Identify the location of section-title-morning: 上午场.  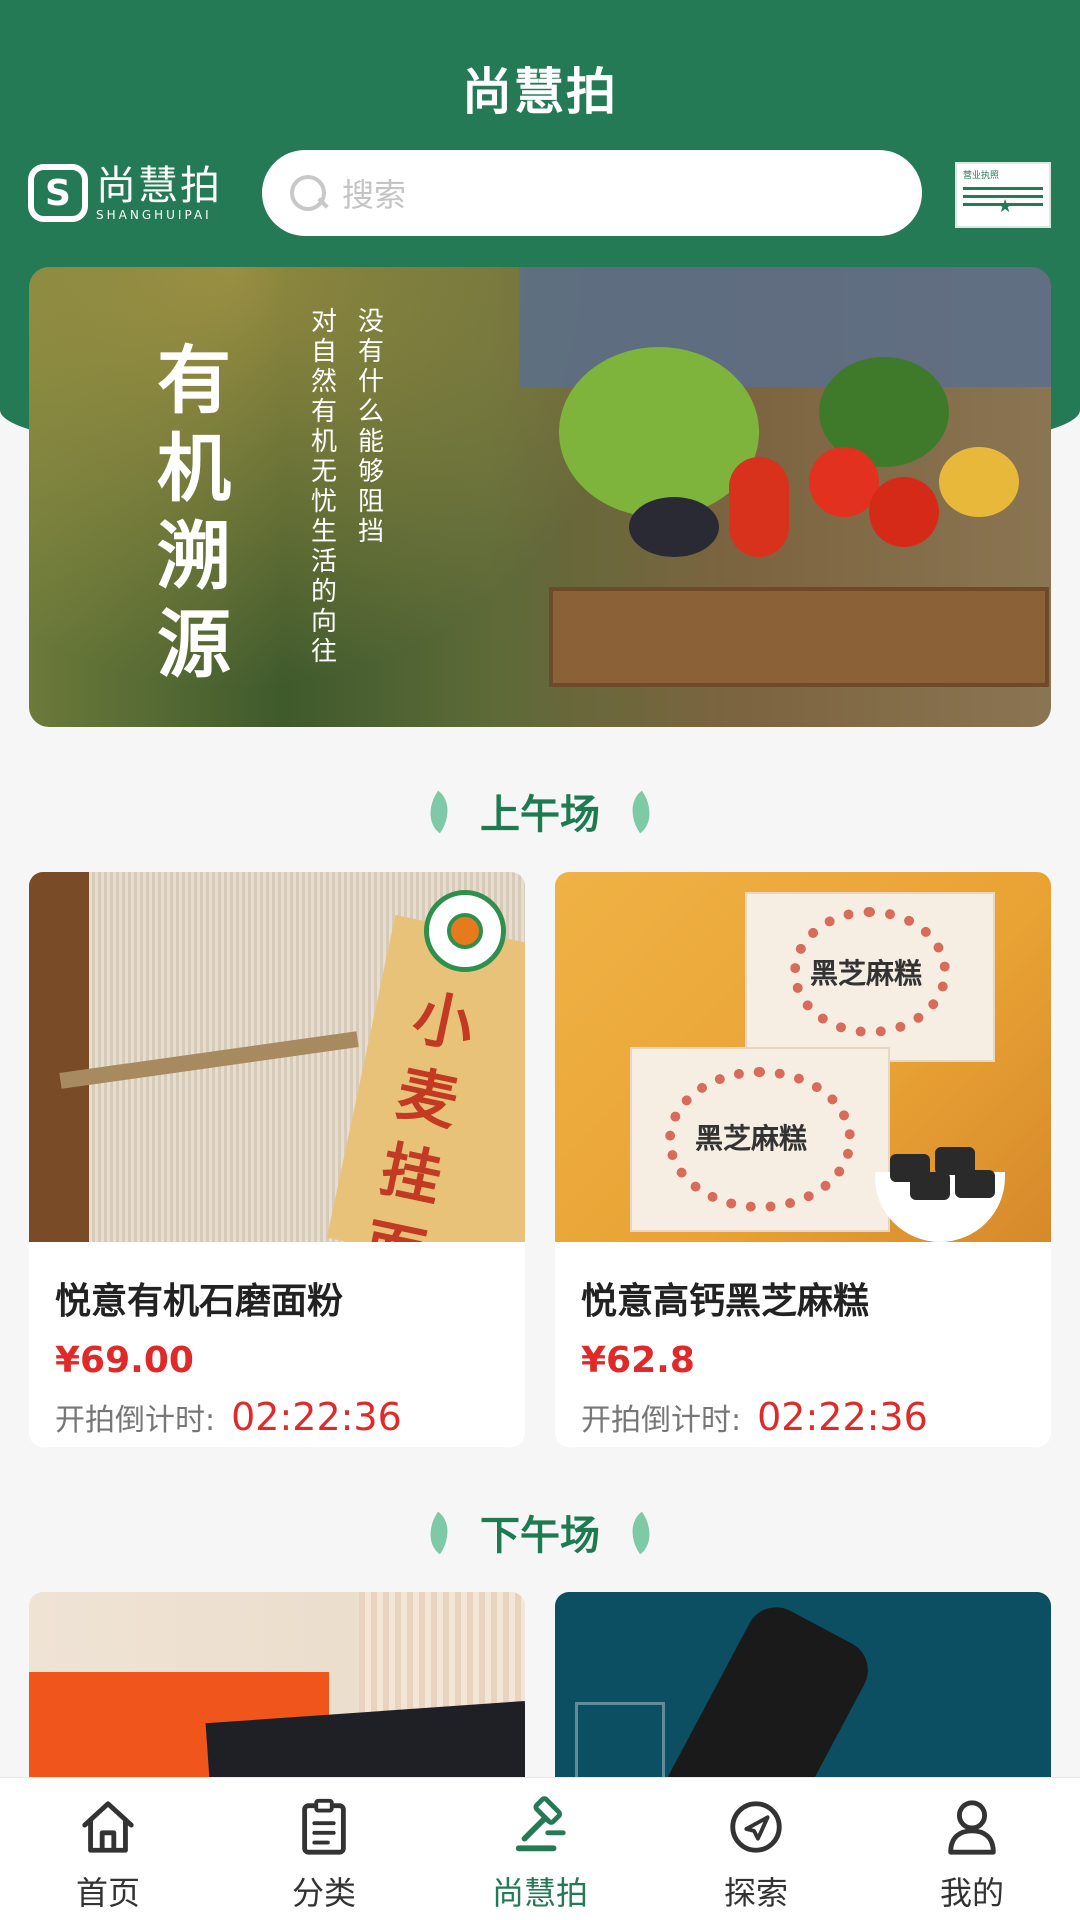
(540, 811).